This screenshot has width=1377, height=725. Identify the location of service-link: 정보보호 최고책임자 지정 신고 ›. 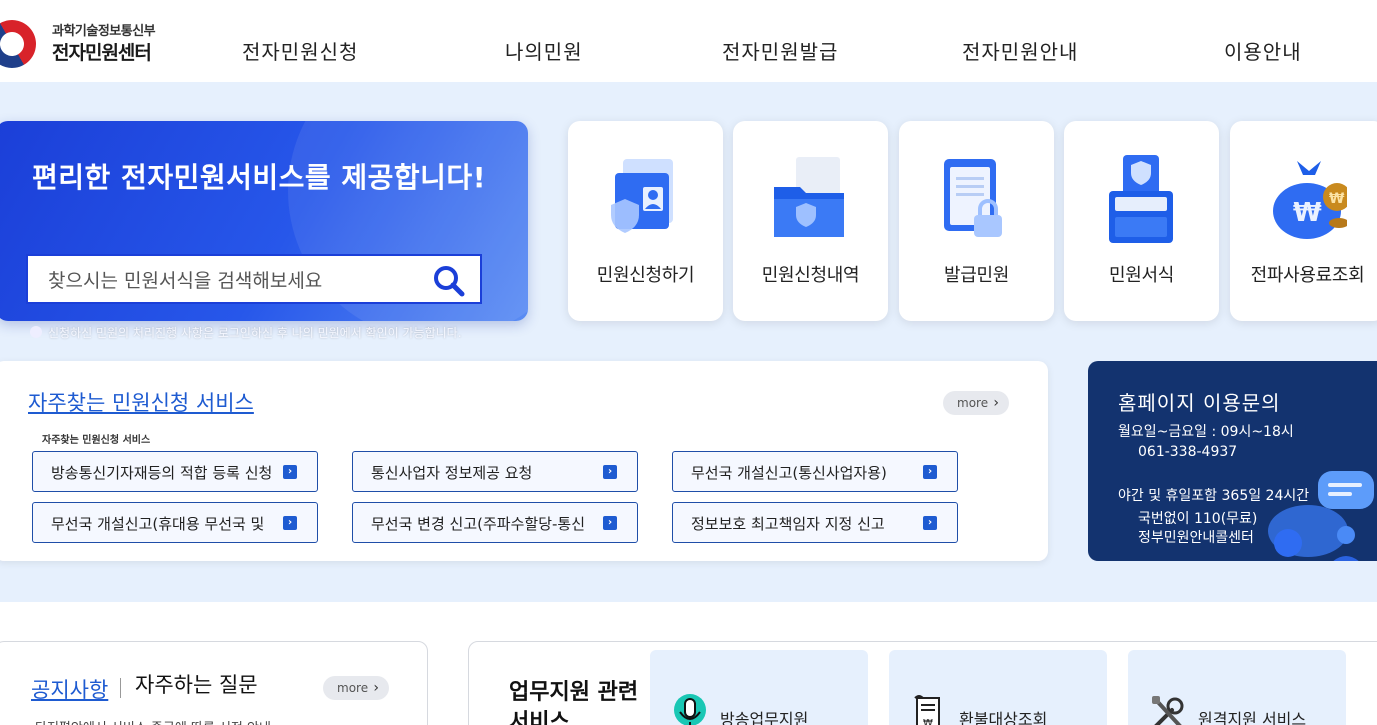
(815, 522).